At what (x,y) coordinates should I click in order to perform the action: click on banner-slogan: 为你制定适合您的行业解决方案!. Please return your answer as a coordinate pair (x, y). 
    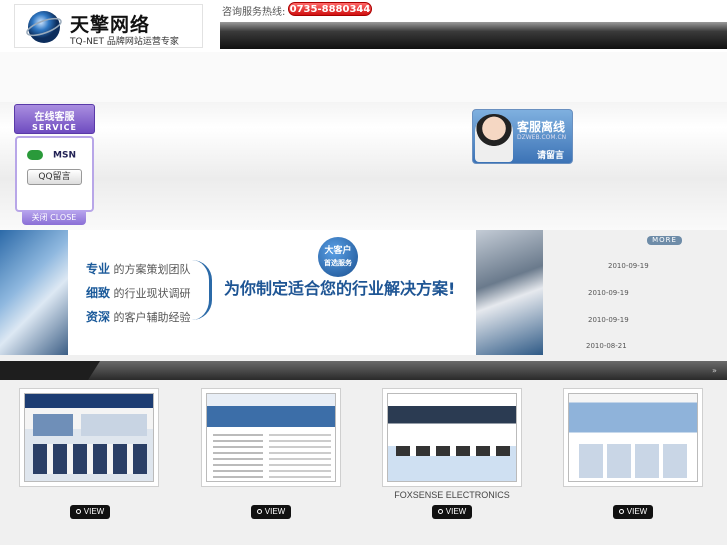
    Looking at the image, I should click on (340, 288).